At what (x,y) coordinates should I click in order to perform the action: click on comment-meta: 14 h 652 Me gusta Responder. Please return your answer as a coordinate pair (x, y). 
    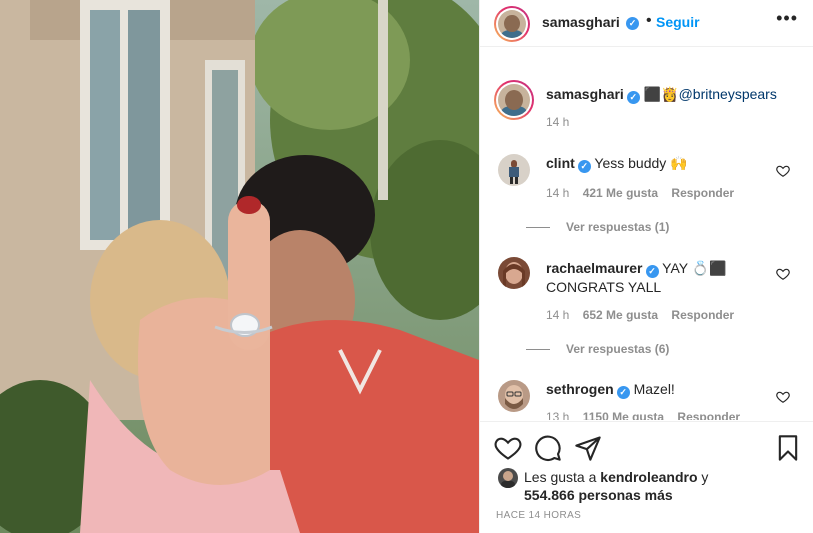
    Looking at the image, I should click on (645, 315).